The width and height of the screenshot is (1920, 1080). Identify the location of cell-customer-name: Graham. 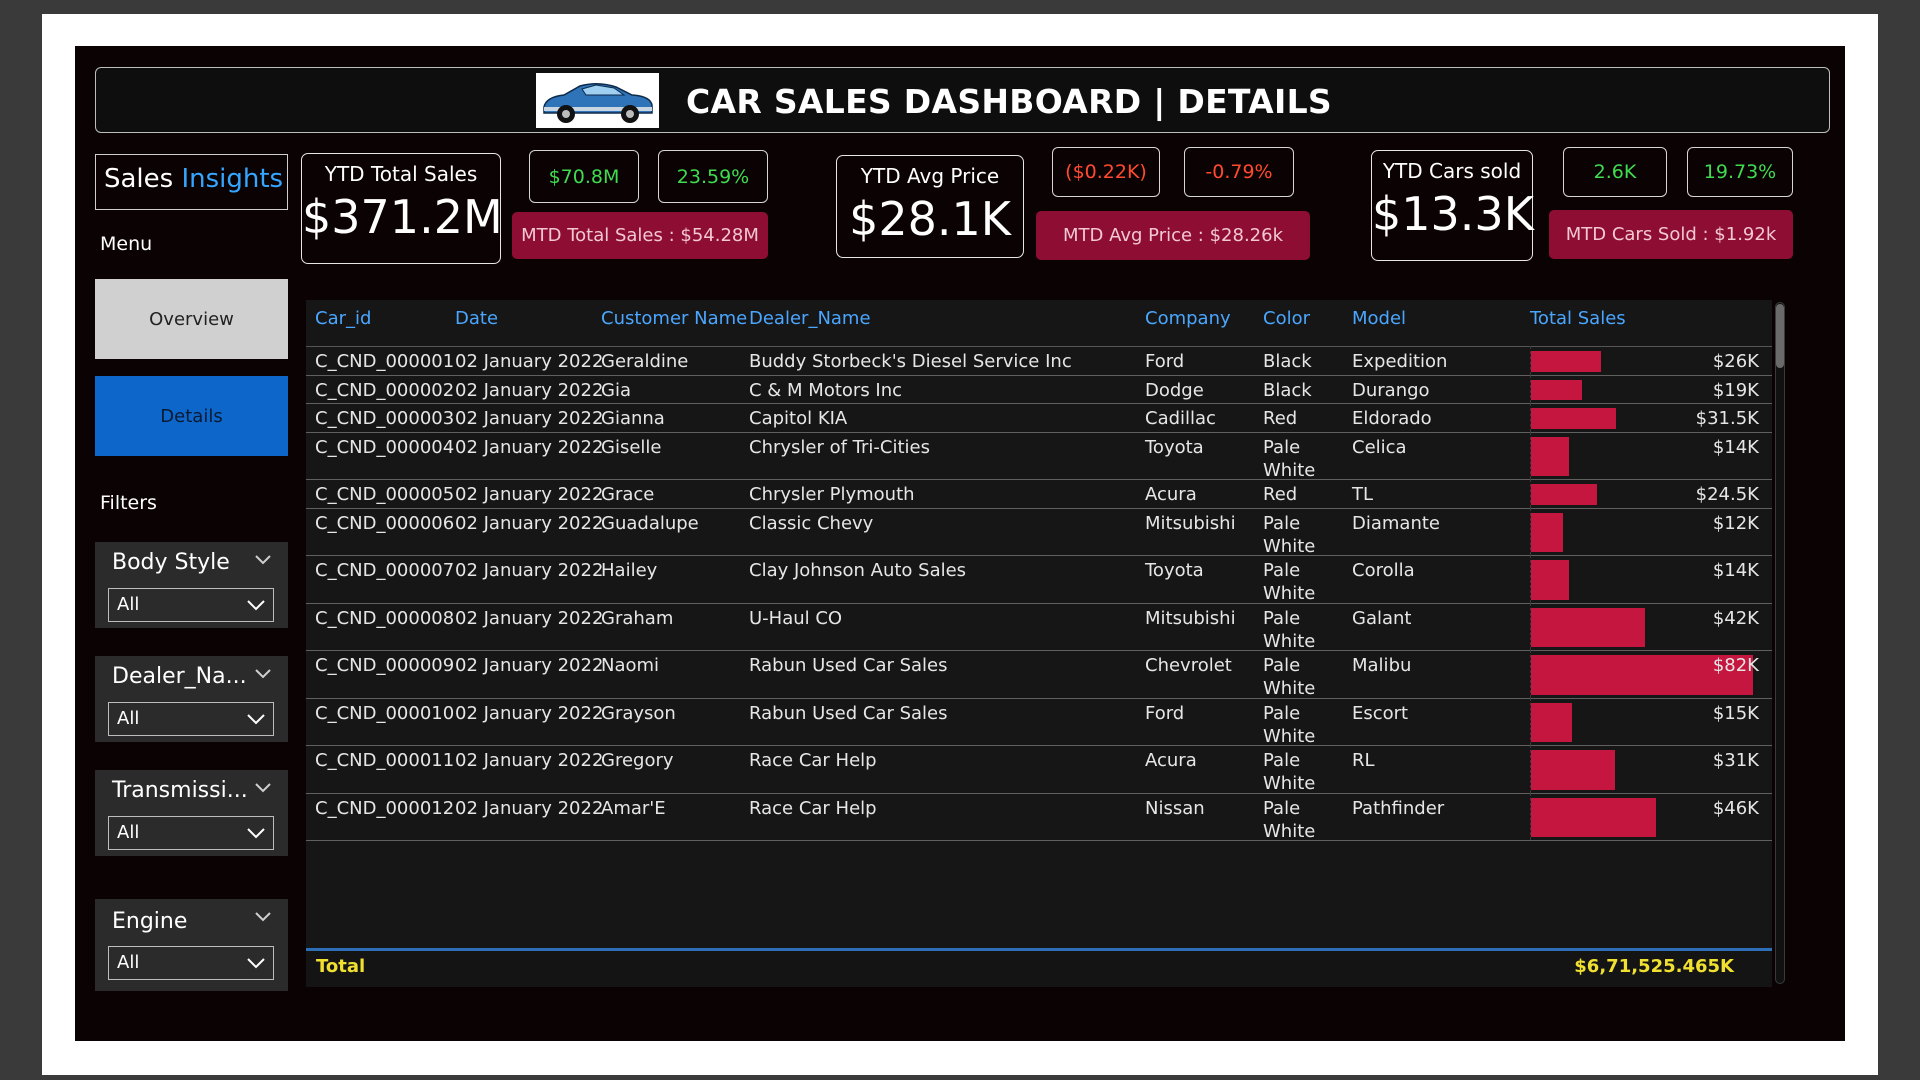
(637, 618).